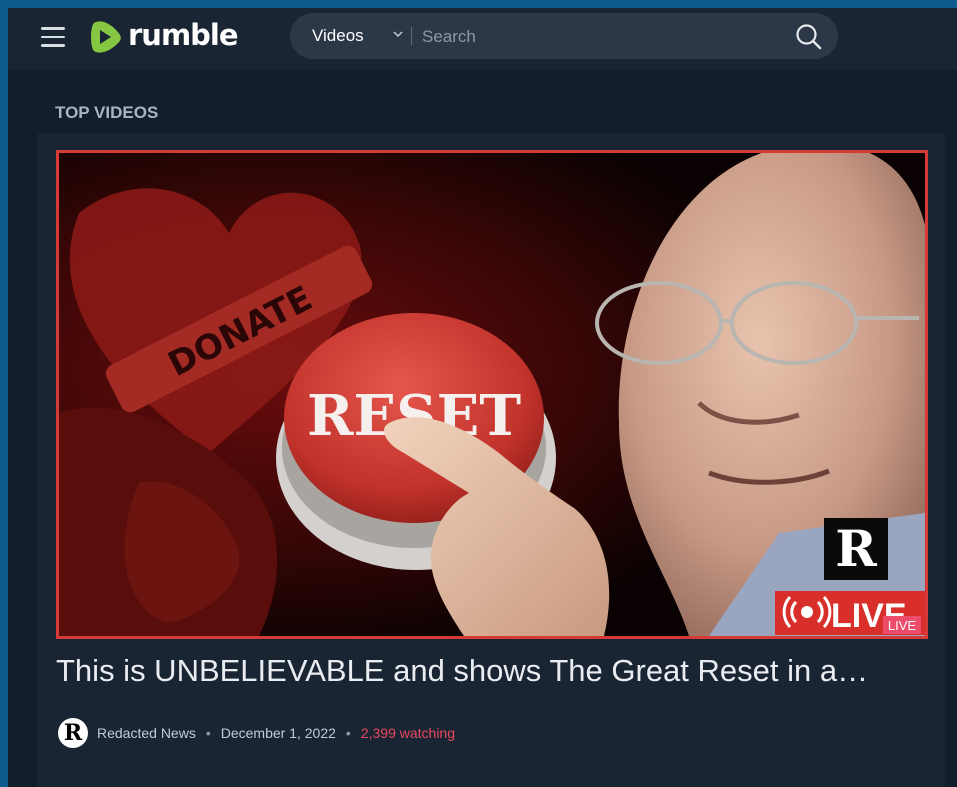 This screenshot has height=787, width=957. What do you see at coordinates (106, 37) in the screenshot?
I see `rumble-play-icon` at bounding box center [106, 37].